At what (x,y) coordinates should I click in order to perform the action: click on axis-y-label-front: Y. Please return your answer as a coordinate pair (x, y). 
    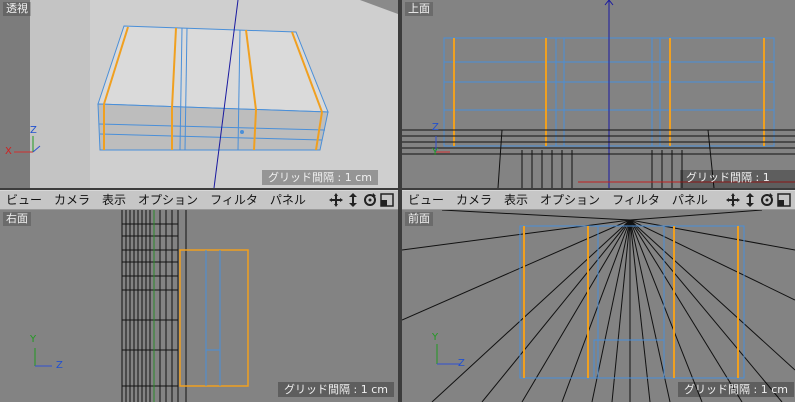
    Looking at the image, I should click on (435, 337).